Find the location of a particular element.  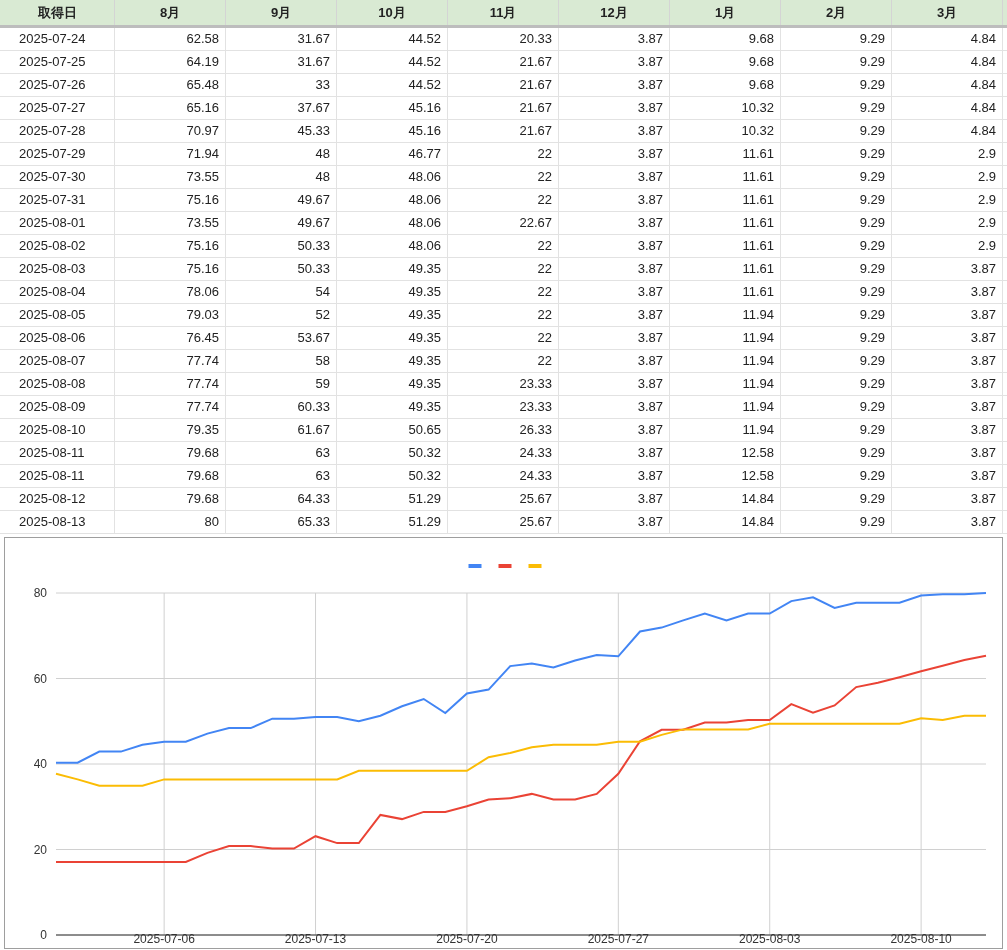

table-cell: 2.9 is located at coordinates (947, 246).